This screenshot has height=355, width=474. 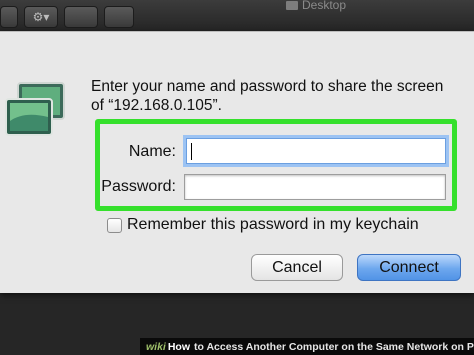 What do you see at coordinates (81, 17) in the screenshot?
I see `share-button` at bounding box center [81, 17].